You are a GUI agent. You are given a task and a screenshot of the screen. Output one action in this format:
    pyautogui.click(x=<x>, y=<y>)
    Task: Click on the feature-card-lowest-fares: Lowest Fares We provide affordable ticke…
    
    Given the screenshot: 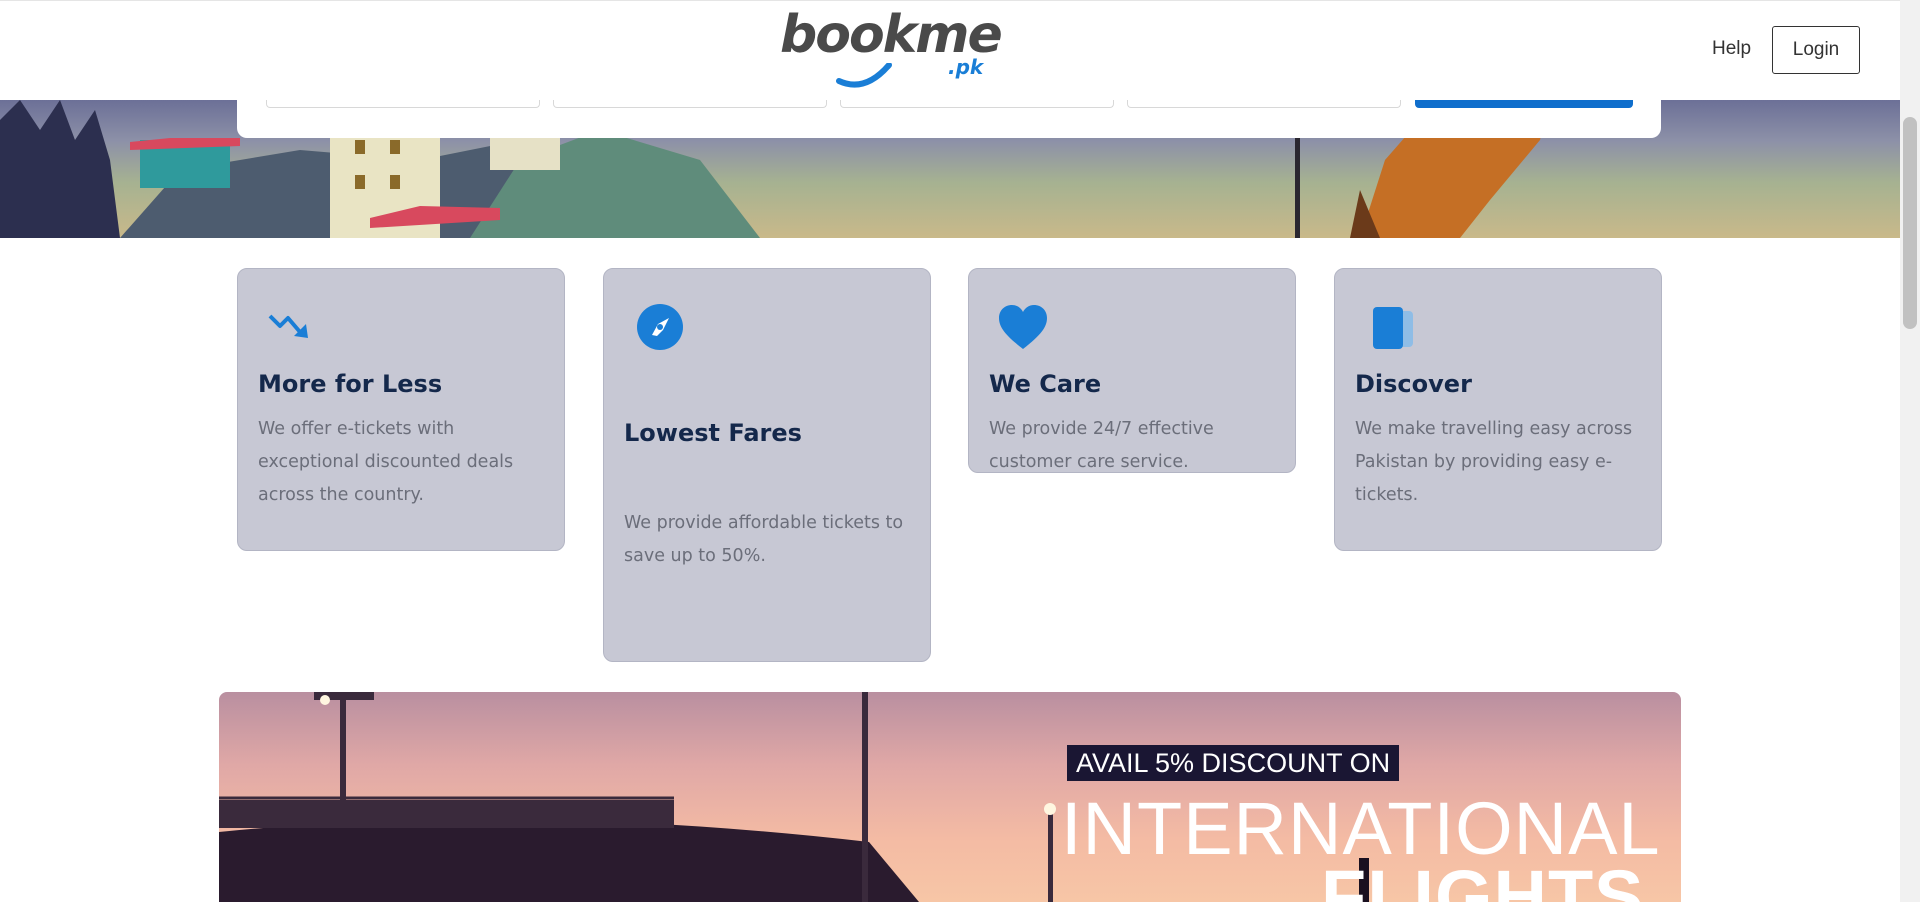 What is the action you would take?
    pyautogui.click(x=767, y=465)
    